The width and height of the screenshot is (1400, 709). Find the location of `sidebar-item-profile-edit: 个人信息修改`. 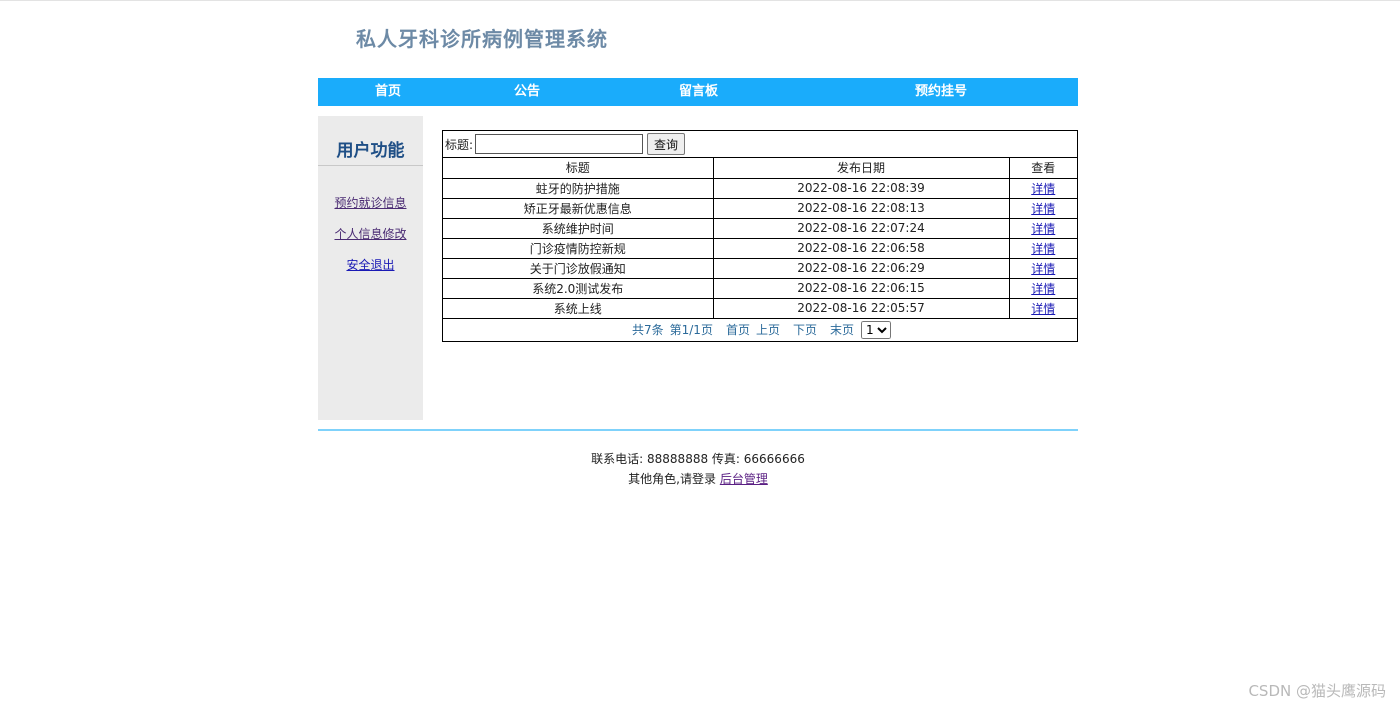

sidebar-item-profile-edit: 个人信息修改 is located at coordinates (370, 240).